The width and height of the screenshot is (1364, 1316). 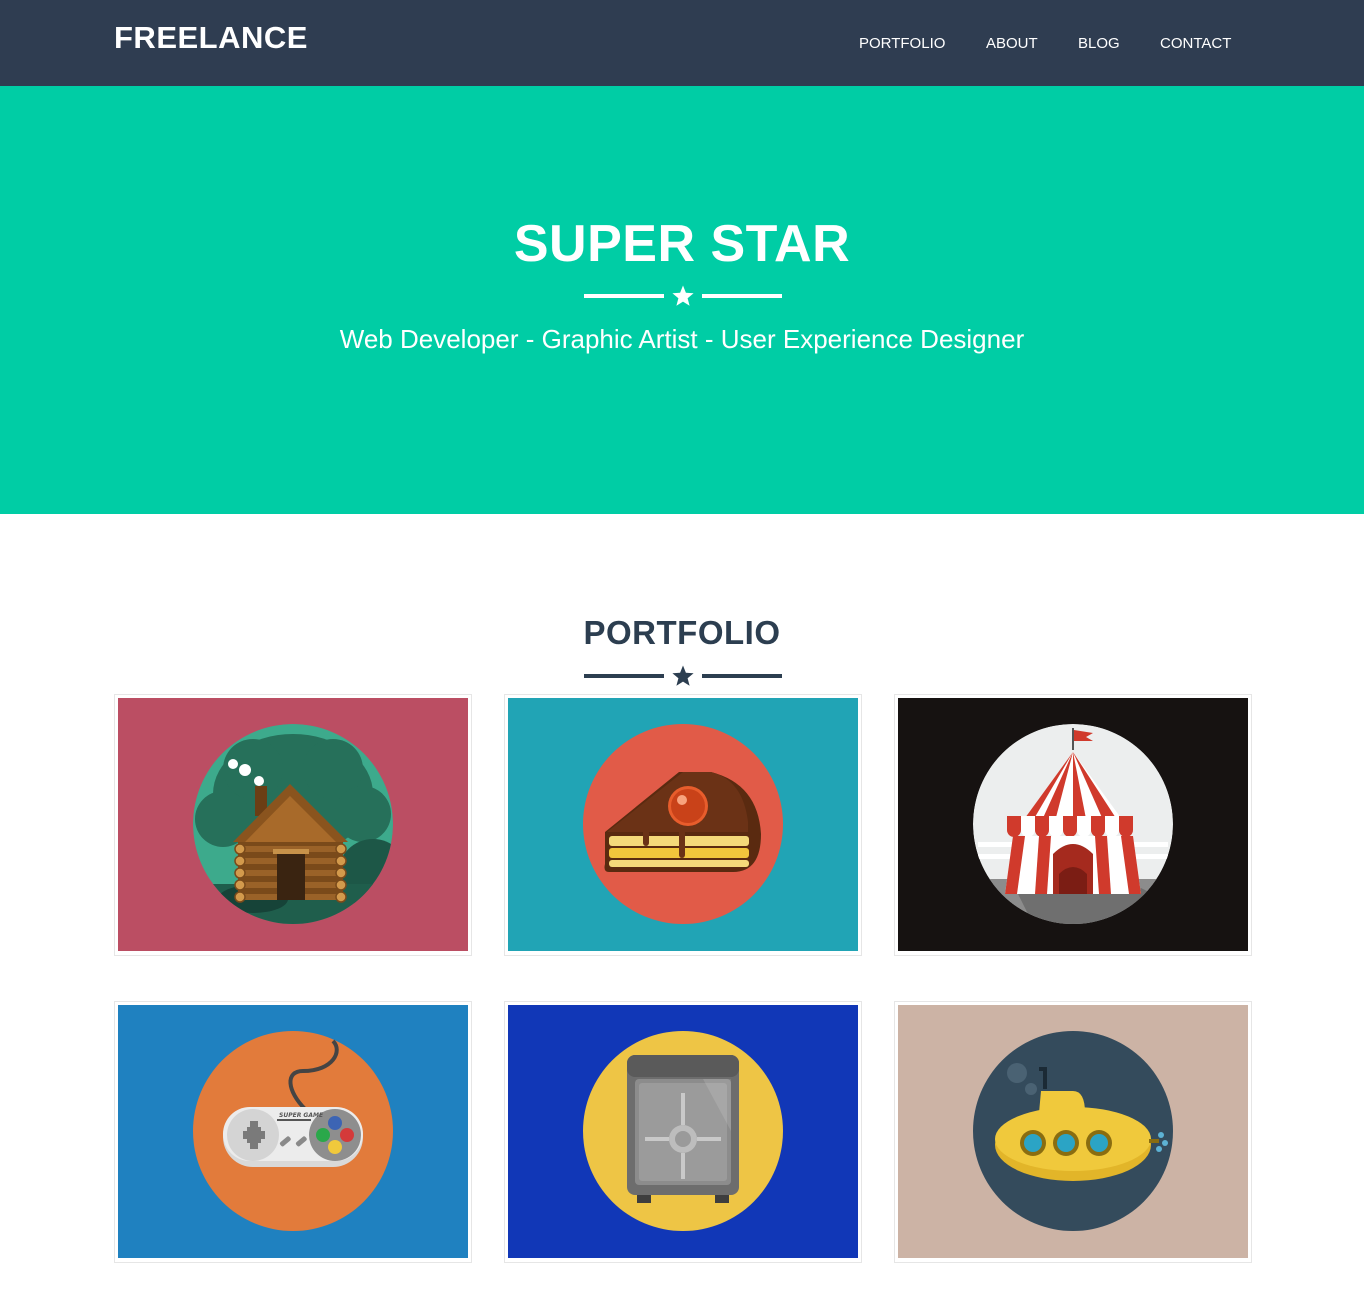 I want to click on portfolio-item-cabin, so click(x=293, y=825).